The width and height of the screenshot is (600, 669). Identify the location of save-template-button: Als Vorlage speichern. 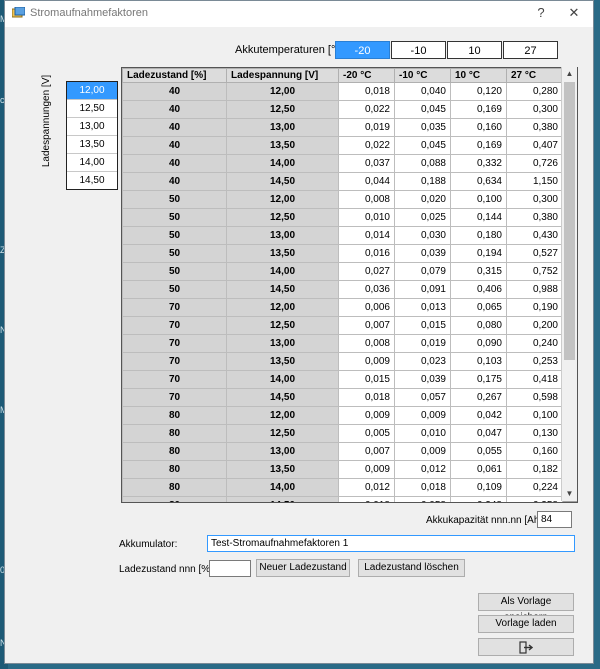
(526, 608).